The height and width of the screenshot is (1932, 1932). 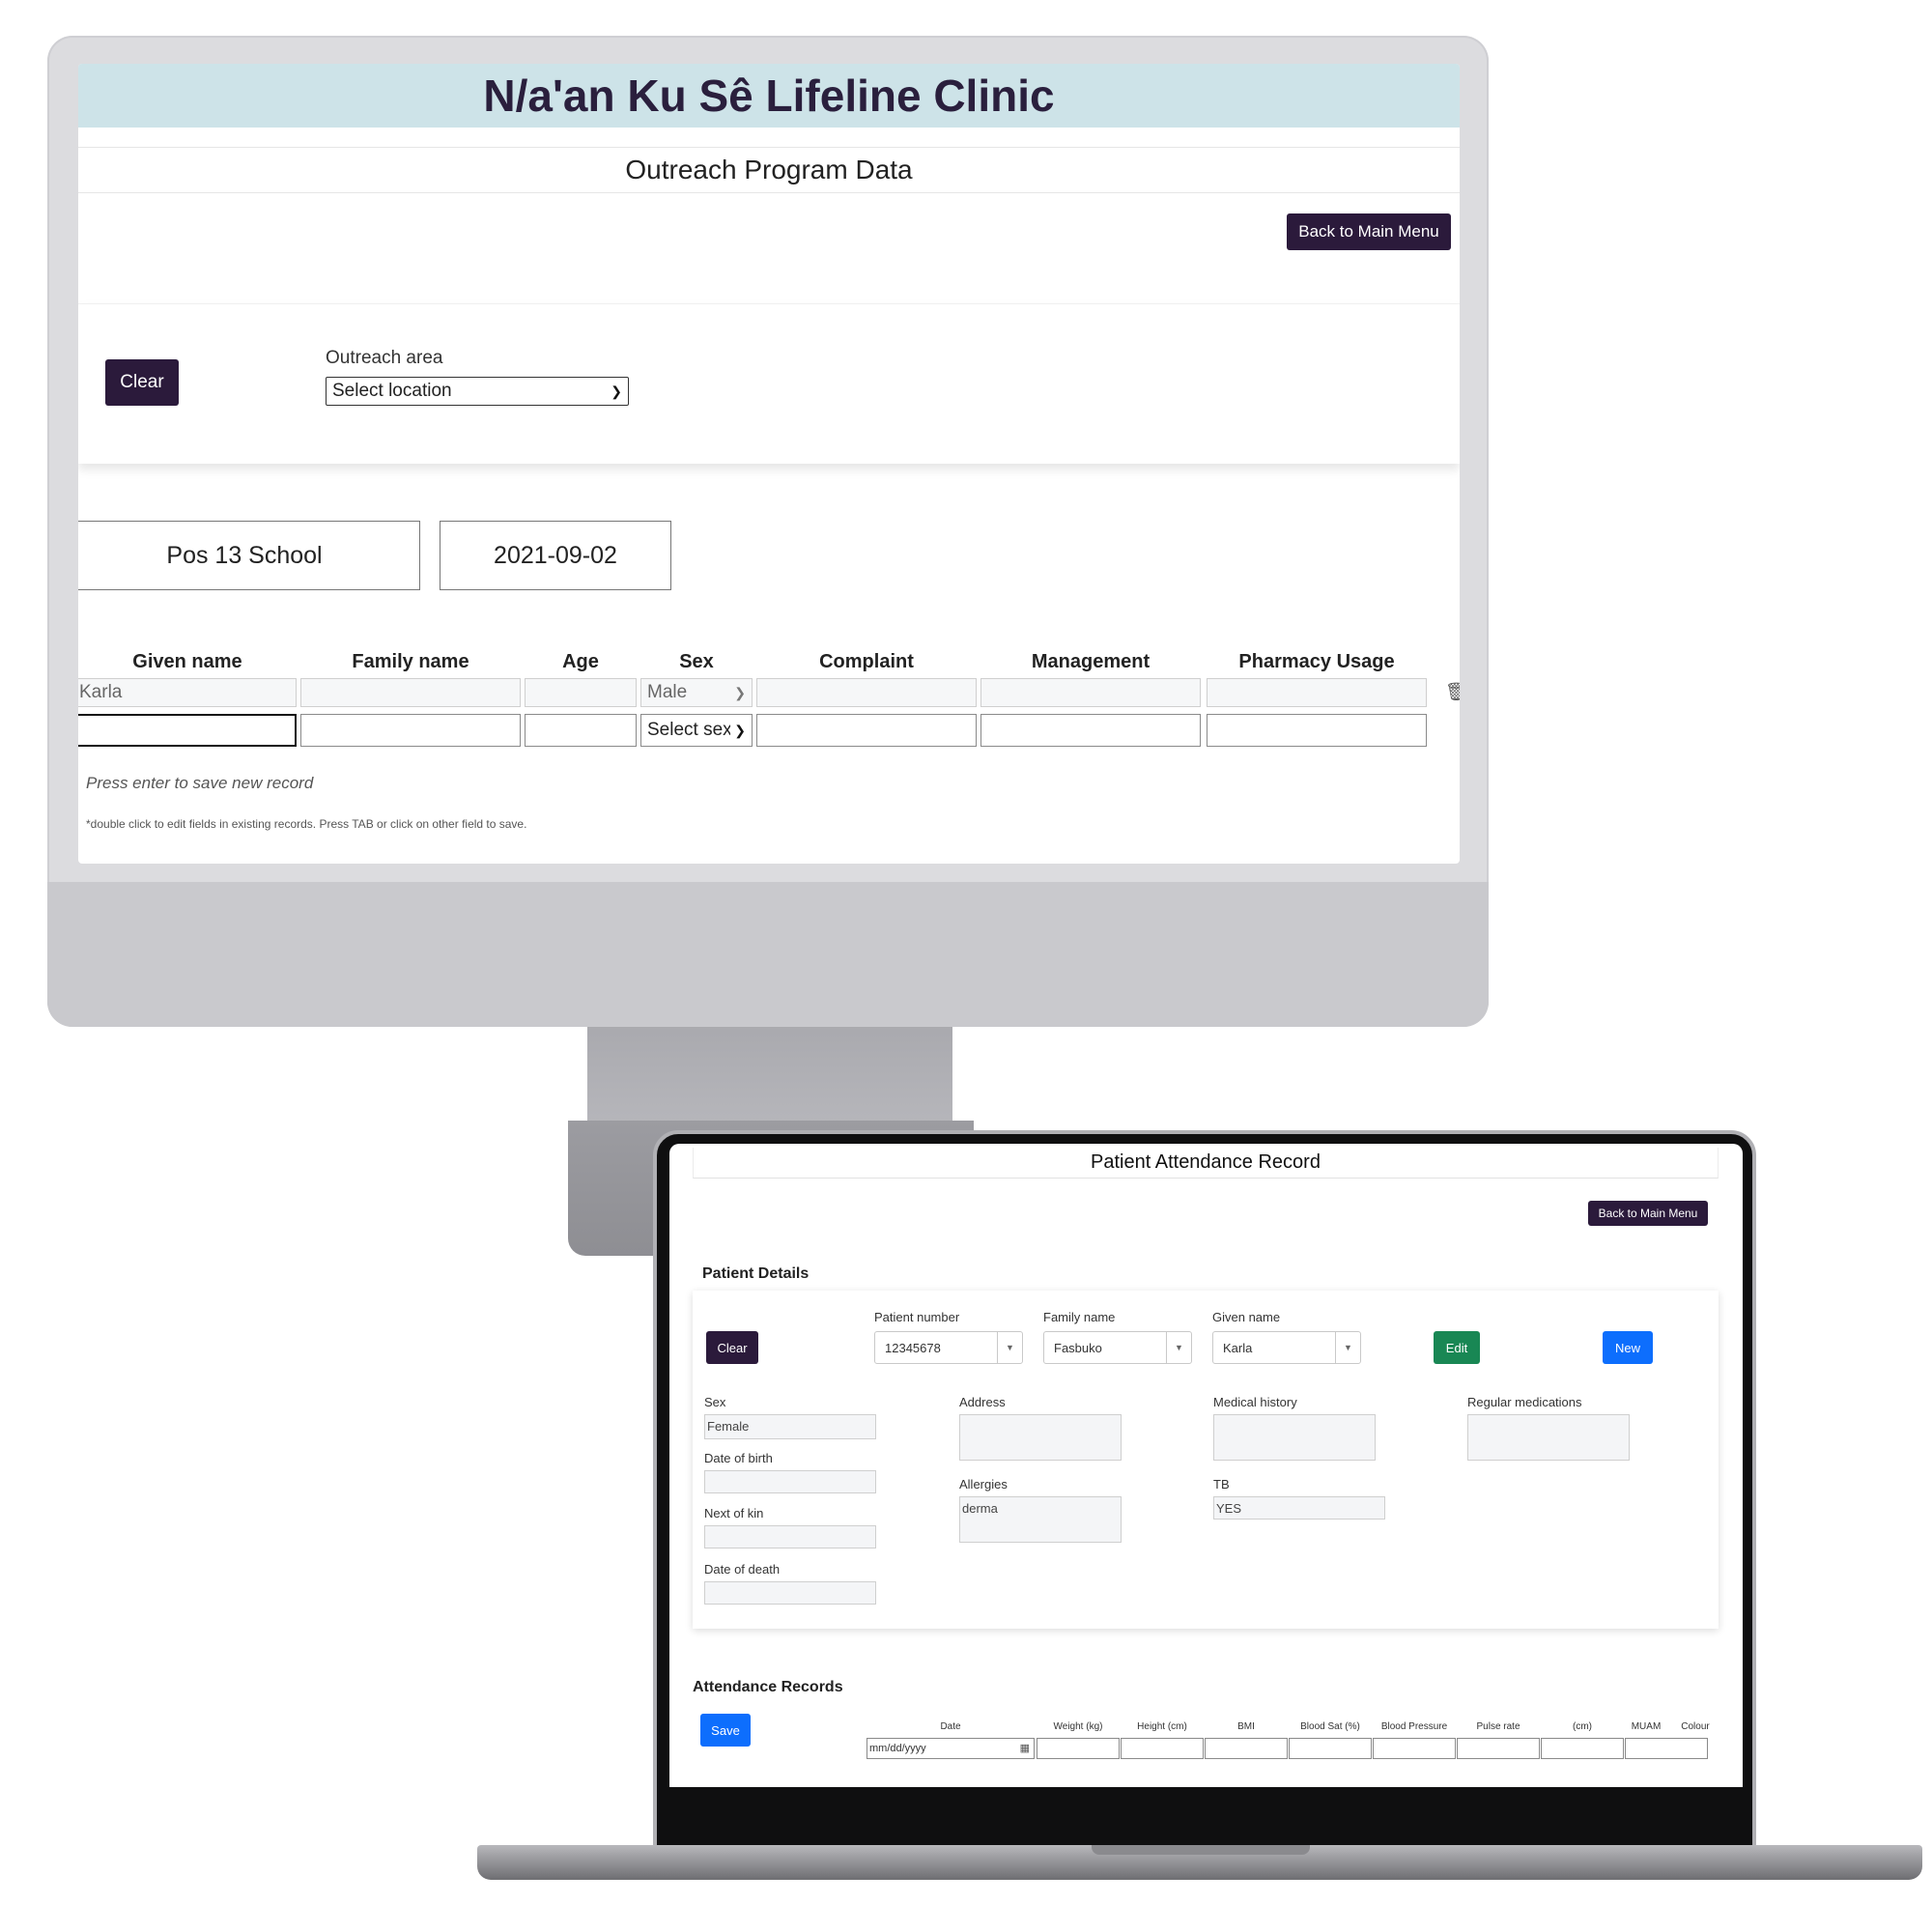 What do you see at coordinates (187, 692) in the screenshot?
I see `record-given-name: Karla` at bounding box center [187, 692].